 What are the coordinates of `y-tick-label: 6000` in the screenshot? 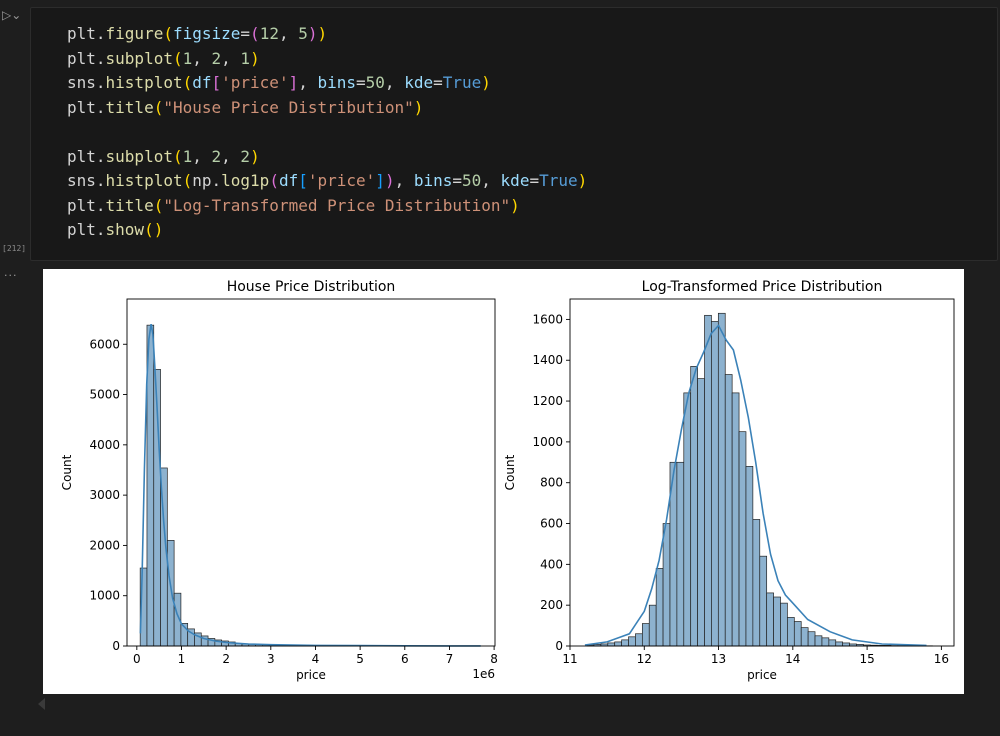 It's located at (104, 344).